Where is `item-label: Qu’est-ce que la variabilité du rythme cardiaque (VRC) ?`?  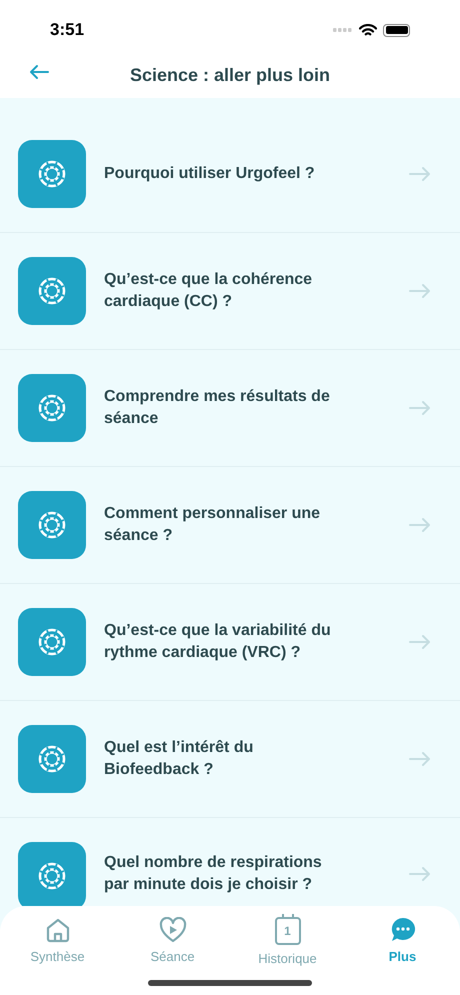
item-label: Qu’est-ce que la variabilité du rythme cardiaque (VRC) ? is located at coordinates (218, 642).